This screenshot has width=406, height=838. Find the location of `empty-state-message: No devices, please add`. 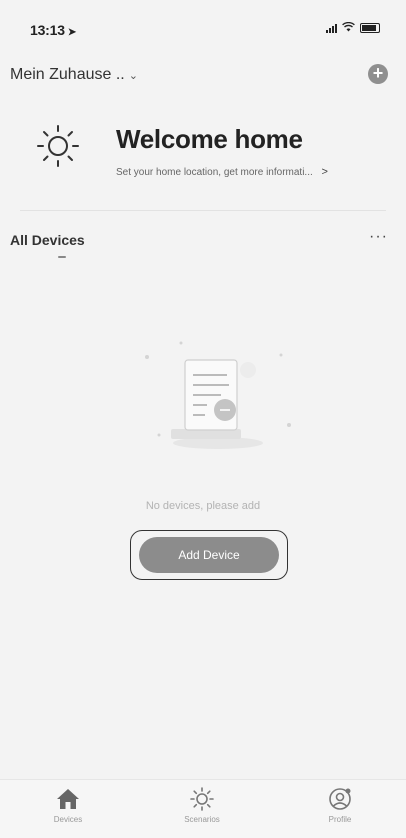

empty-state-message: No devices, please add is located at coordinates (203, 506).